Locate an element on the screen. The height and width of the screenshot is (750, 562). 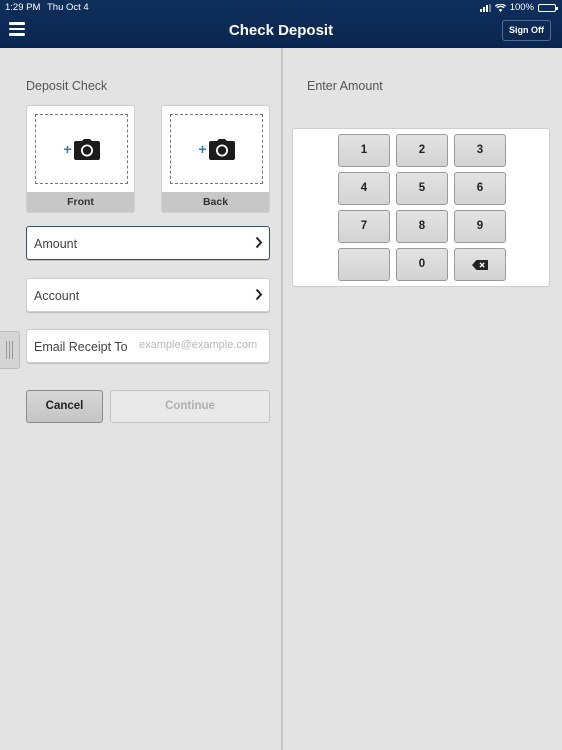
enter-amount-heading: Enter Amount is located at coordinates (345, 86).